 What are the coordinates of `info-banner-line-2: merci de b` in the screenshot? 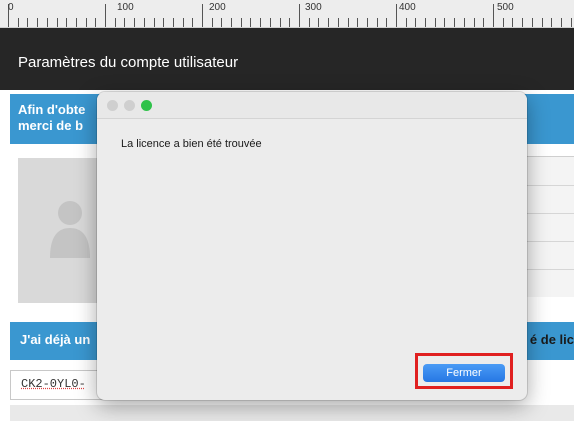 It's located at (50, 125).